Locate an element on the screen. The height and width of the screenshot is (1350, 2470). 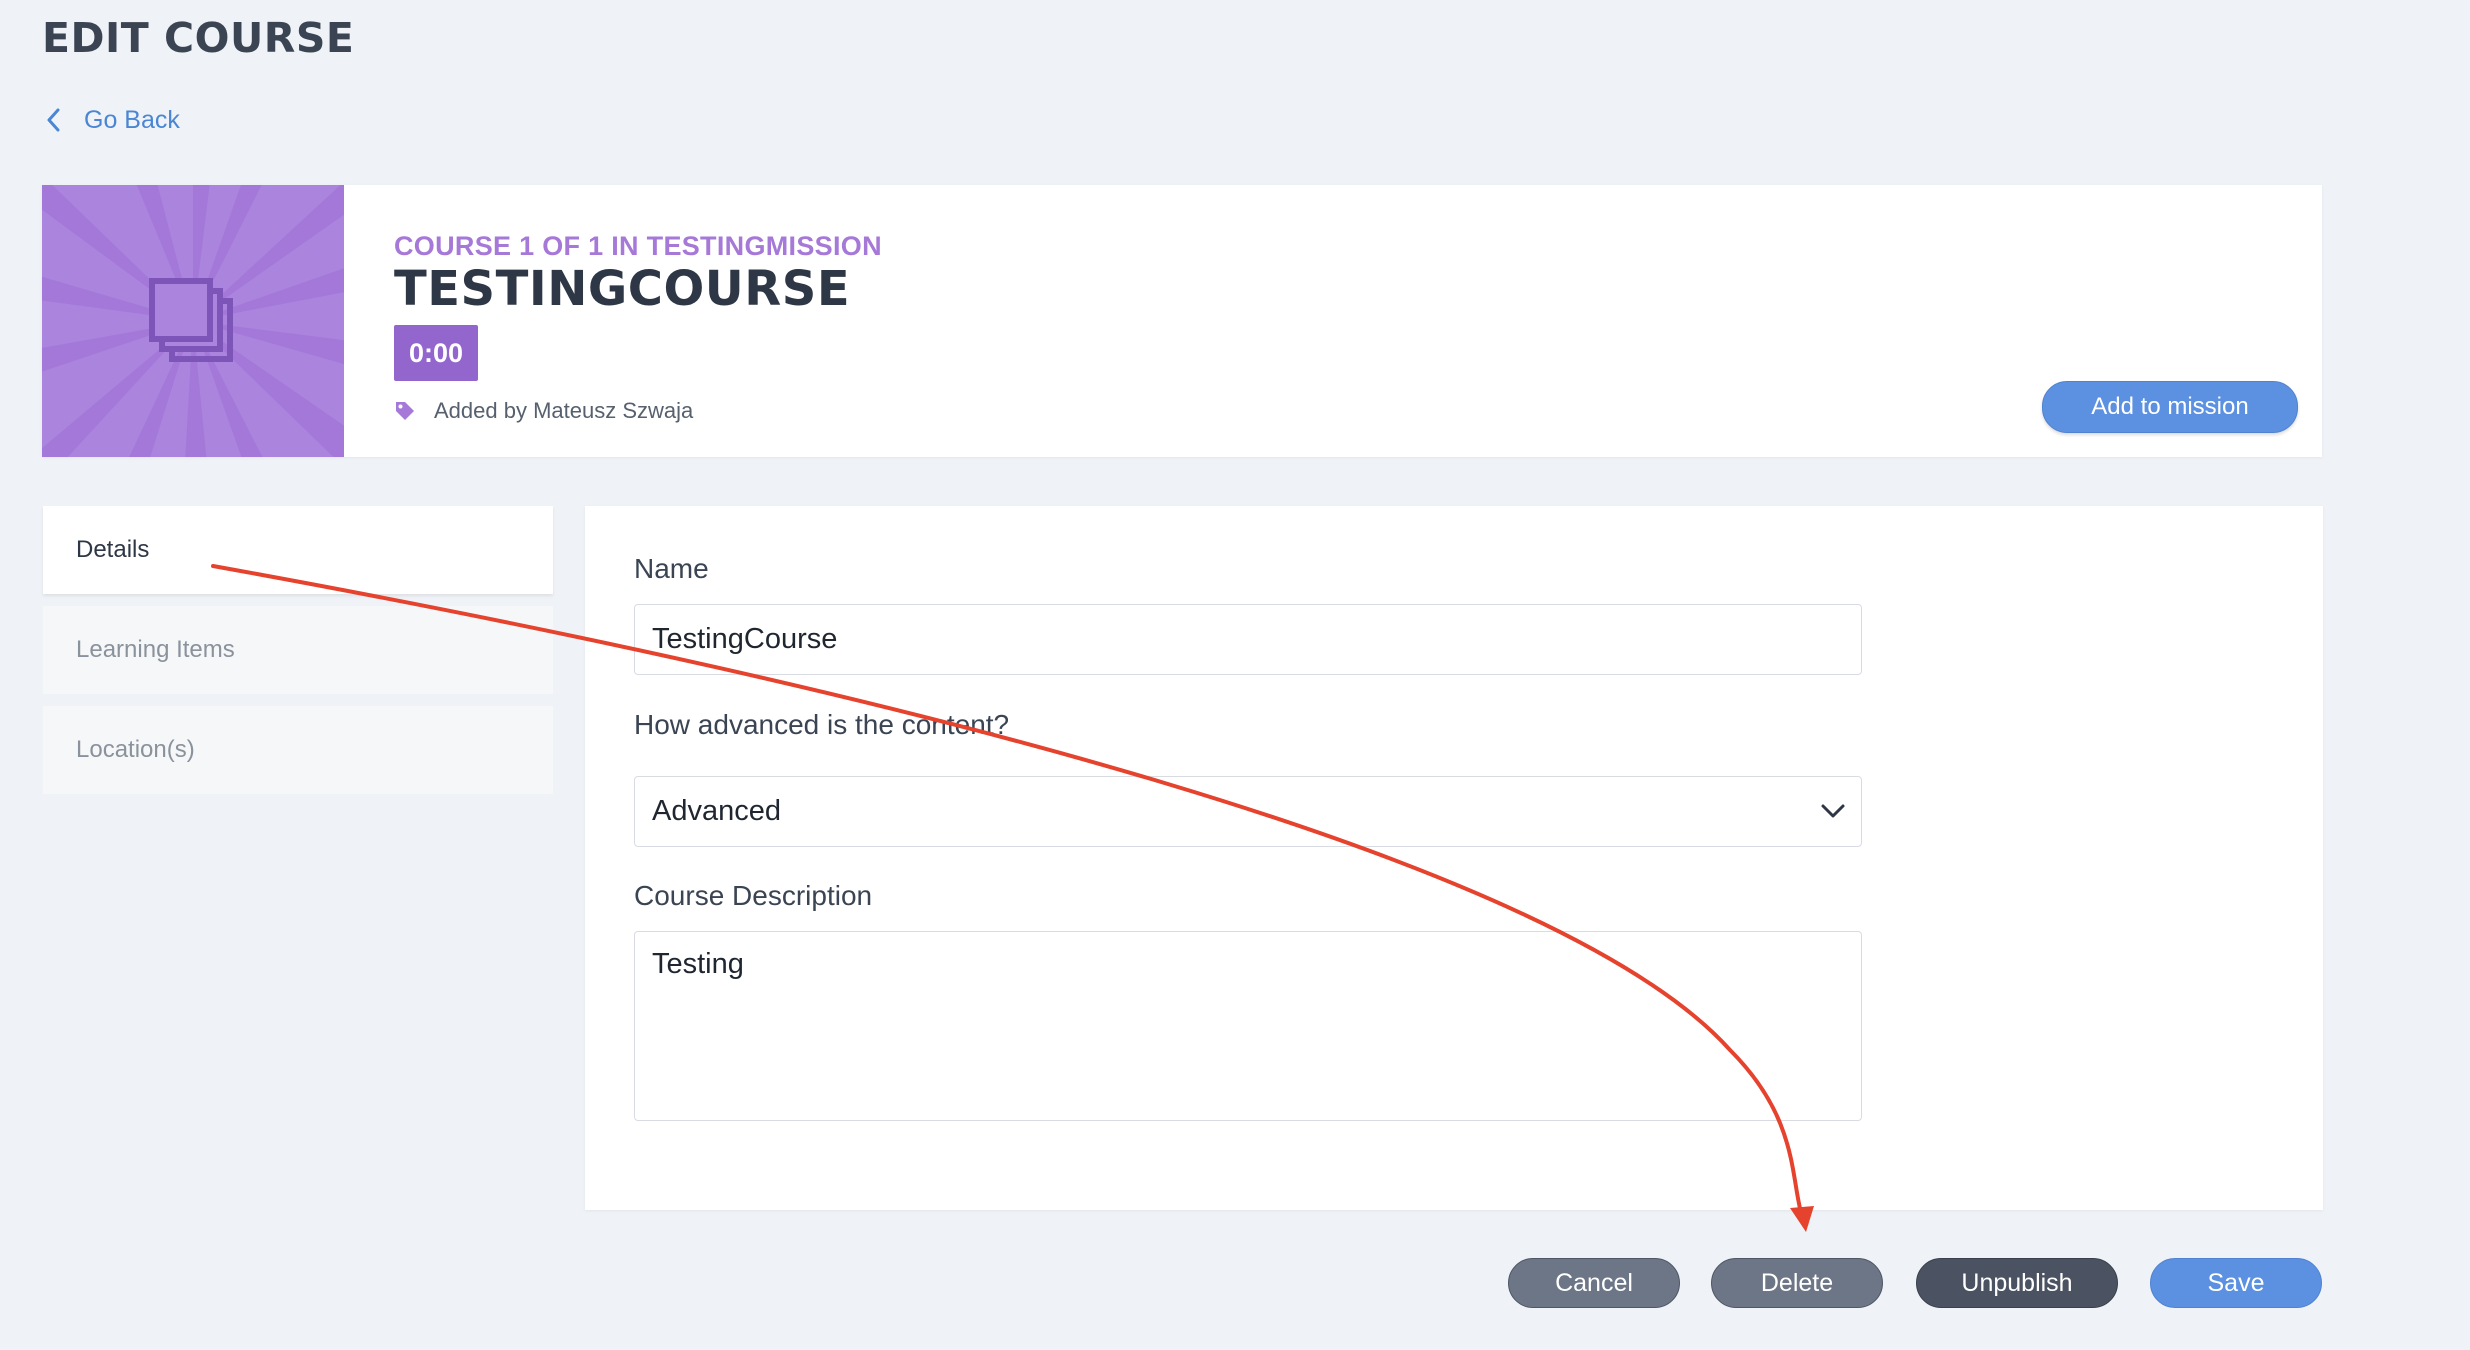
tab-details: Details is located at coordinates (298, 550).